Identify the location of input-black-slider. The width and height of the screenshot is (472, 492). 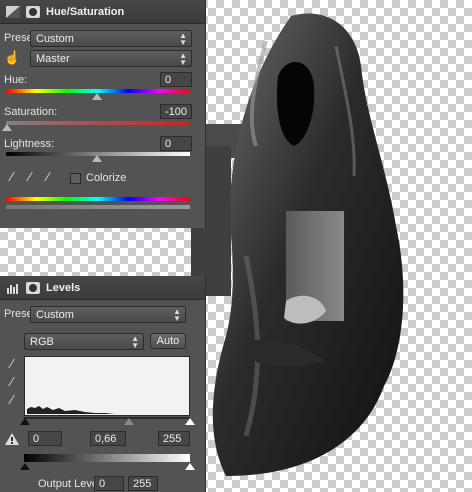
(25, 421).